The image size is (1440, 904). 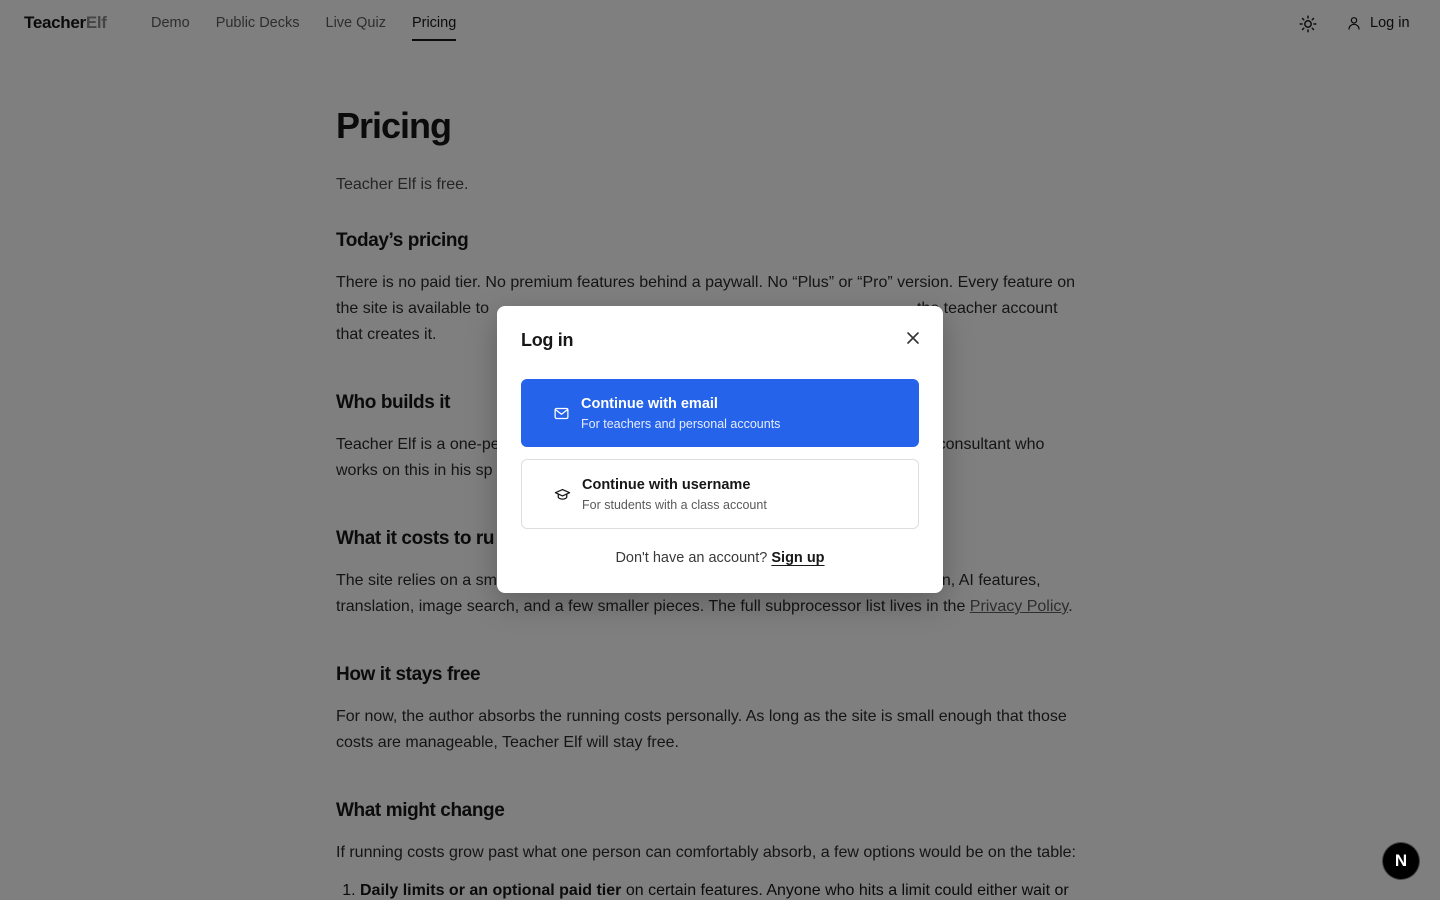 I want to click on signup-prompt: Don't have an account? Sign up, so click(x=720, y=558).